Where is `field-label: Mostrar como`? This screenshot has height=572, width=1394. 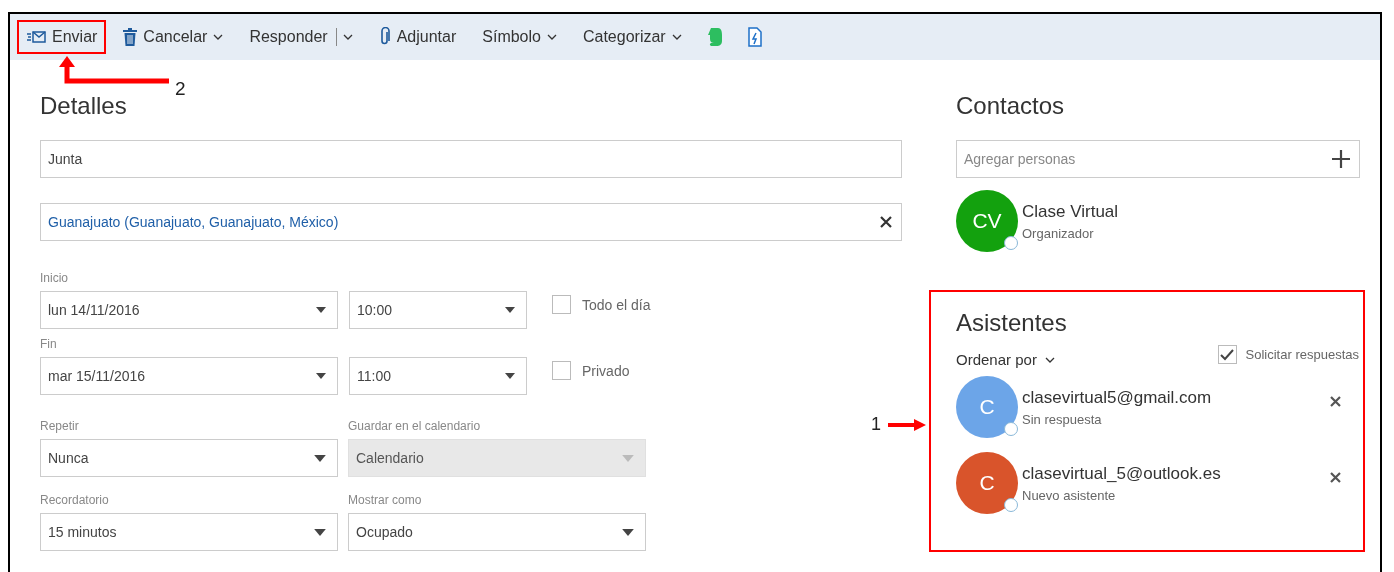
field-label: Mostrar como is located at coordinates (385, 501).